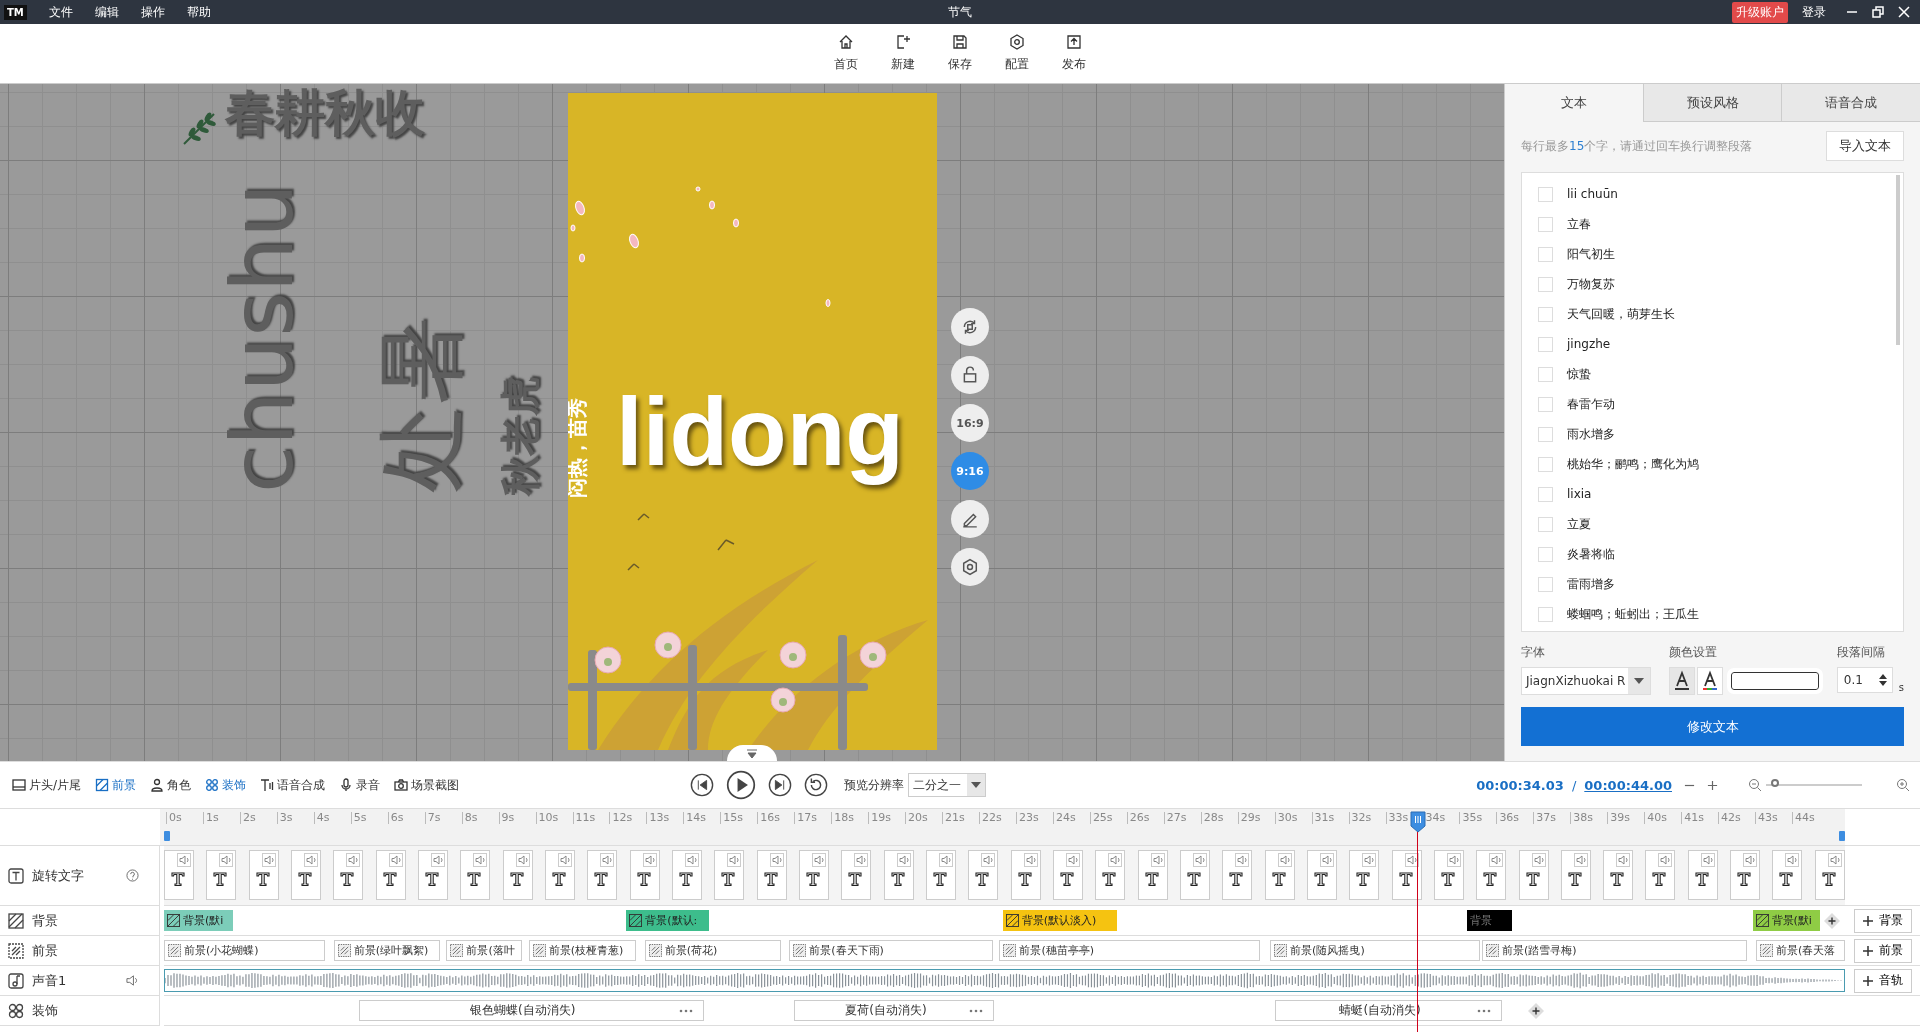 The image size is (1920, 1032). Describe the element at coordinates (1878, 12) in the screenshot. I see `restore-icon` at that location.